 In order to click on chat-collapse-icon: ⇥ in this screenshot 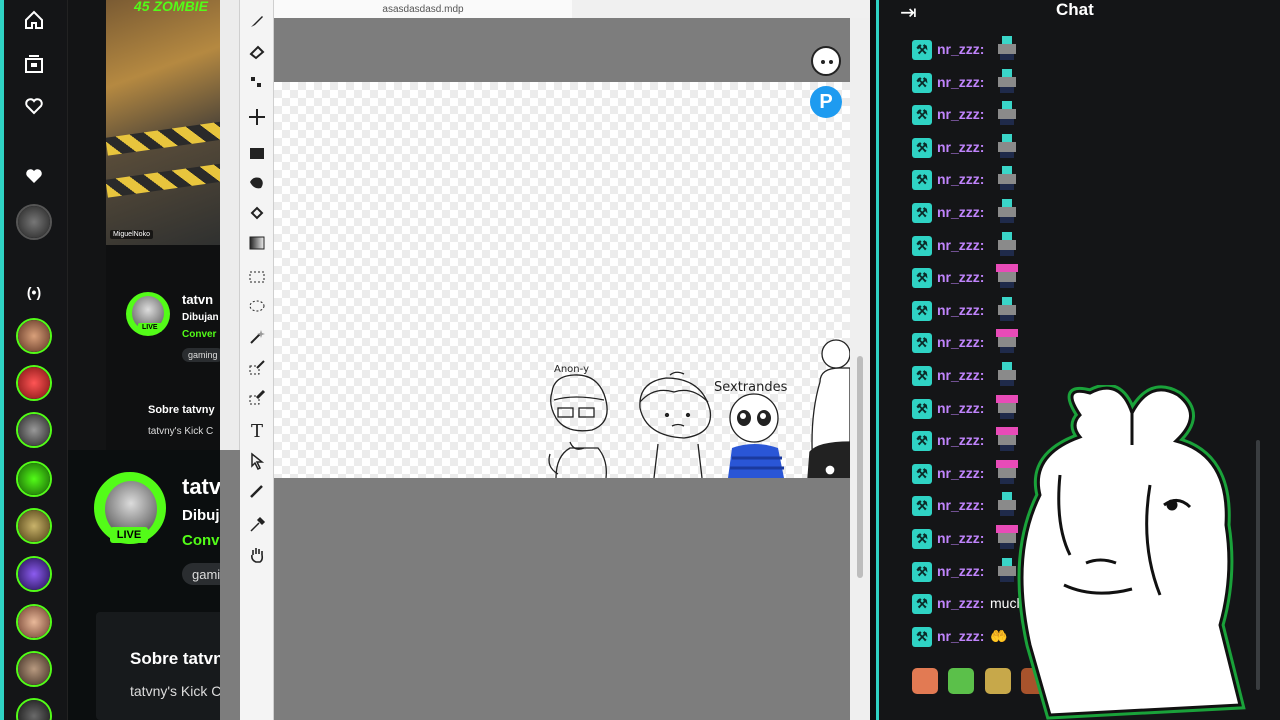, I will do `click(908, 12)`.